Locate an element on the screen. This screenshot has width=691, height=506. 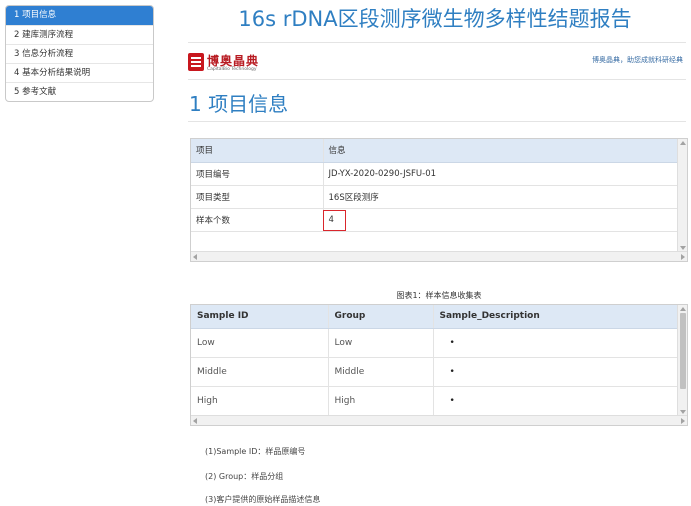
report-title: 16s rDNA区段测序微生物多样性结题报告 is located at coordinates (435, 19).